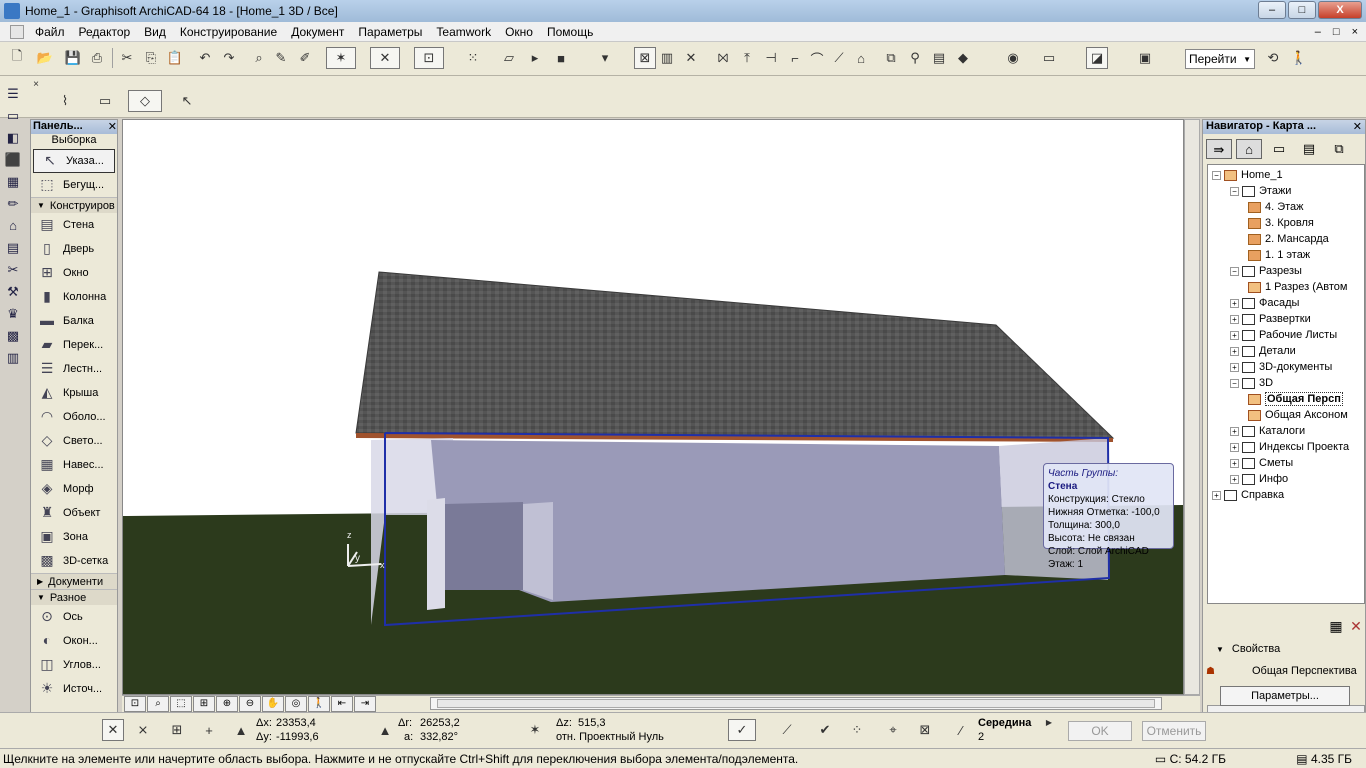 Image resolution: width=1366 pixels, height=768 pixels. What do you see at coordinates (592, 723) in the screenshot?
I see `dz-value: 515,3` at bounding box center [592, 723].